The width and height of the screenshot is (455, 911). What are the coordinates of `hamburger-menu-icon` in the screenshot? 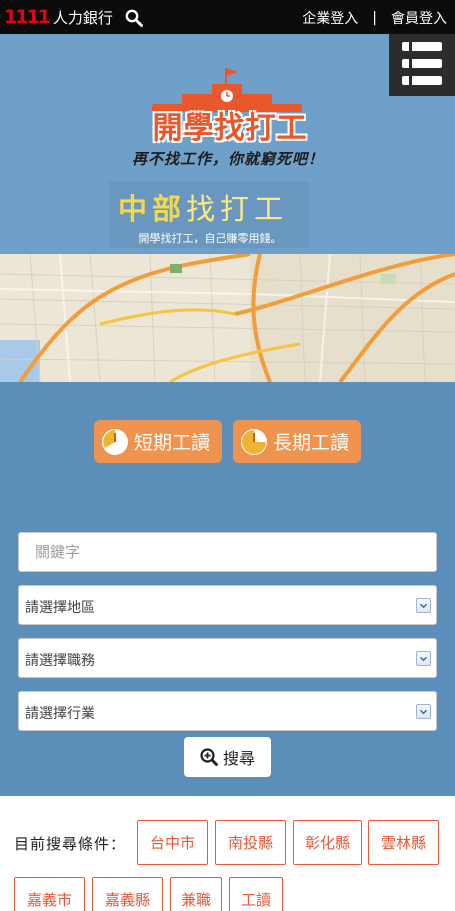 It's located at (422, 65).